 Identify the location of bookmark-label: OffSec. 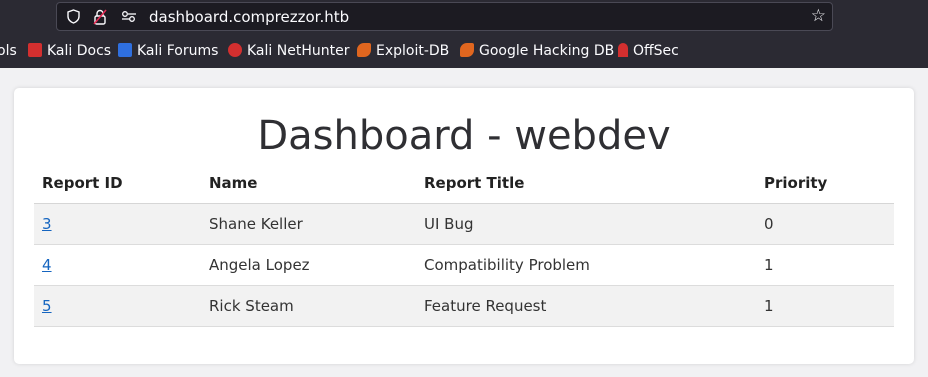
(656, 51).